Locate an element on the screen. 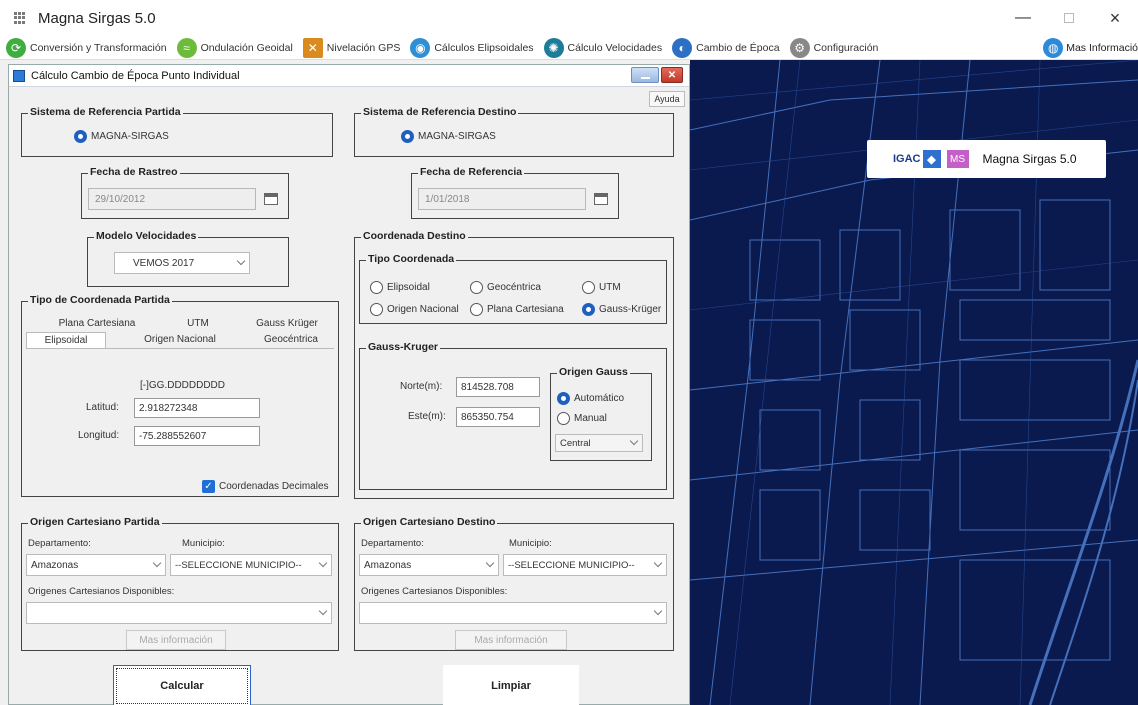 Image resolution: width=1138 pixels, height=705 pixels. fecha-rastreo-group: Fecha de Rastreo 29/10/2012 is located at coordinates (185, 192).